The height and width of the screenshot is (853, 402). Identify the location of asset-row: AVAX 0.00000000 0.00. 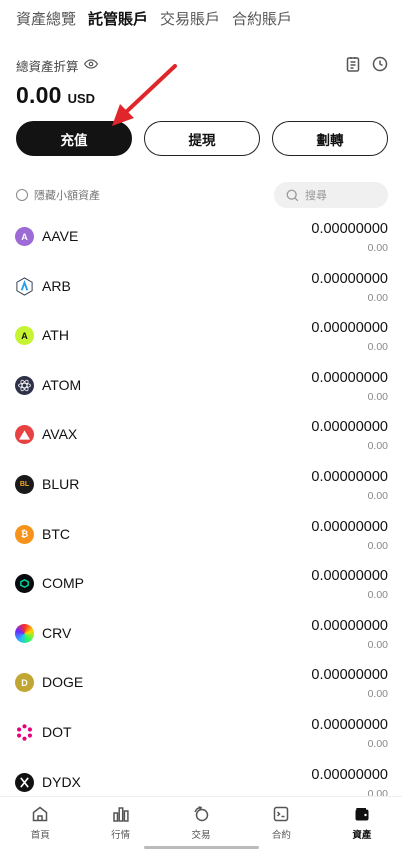
(201, 436).